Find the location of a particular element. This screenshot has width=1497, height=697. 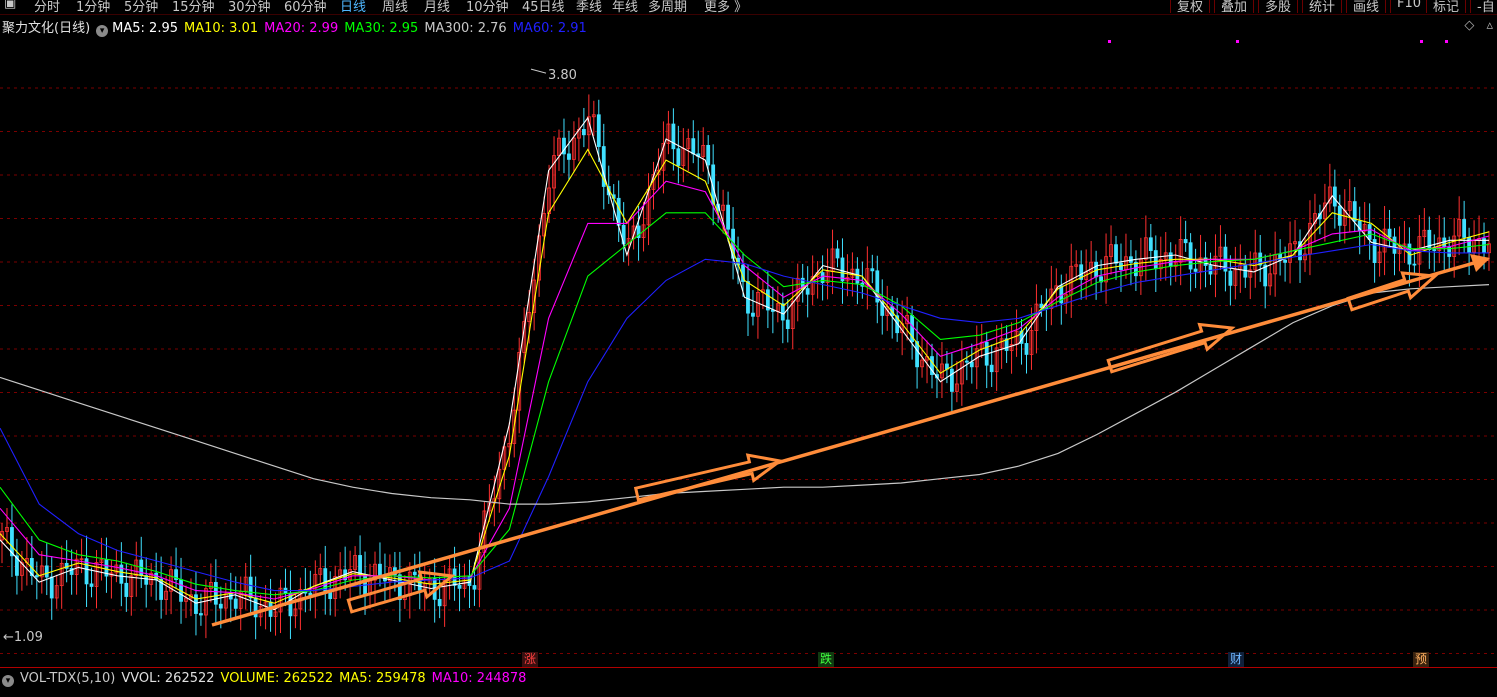

event-marker: 财 is located at coordinates (1236, 659).